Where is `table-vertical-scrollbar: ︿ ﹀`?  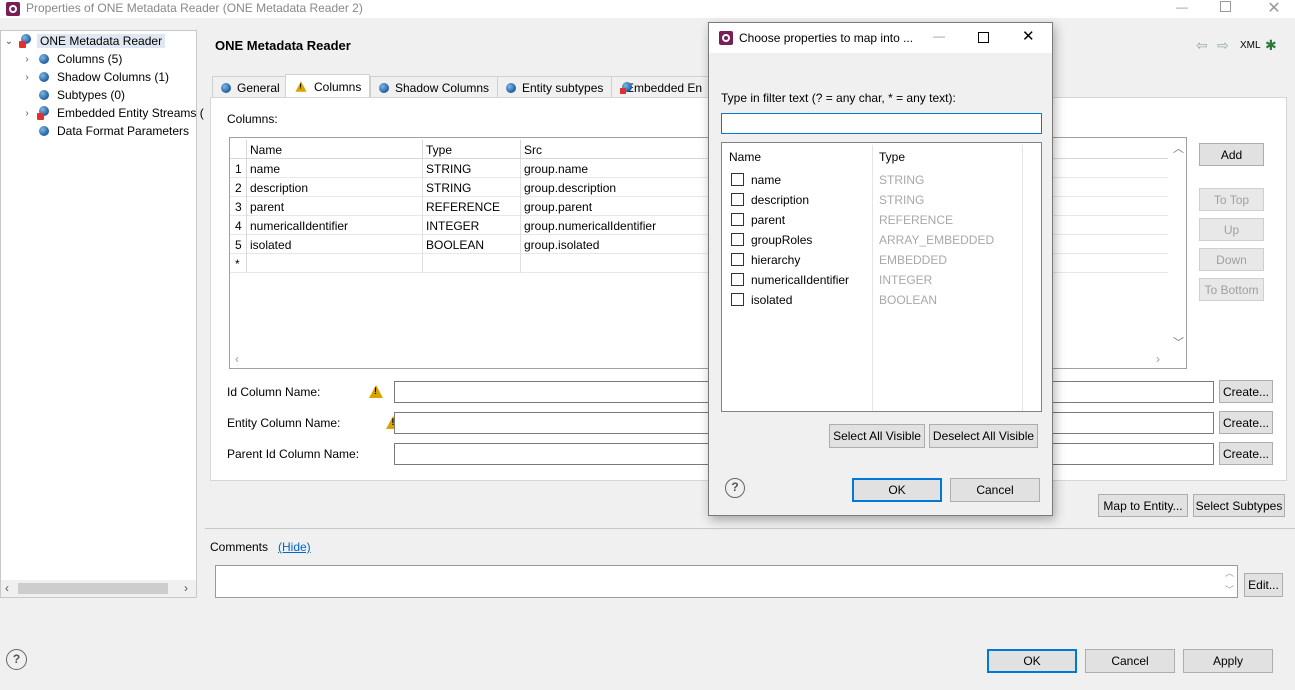 table-vertical-scrollbar: ︿ ﹀ is located at coordinates (1177, 245).